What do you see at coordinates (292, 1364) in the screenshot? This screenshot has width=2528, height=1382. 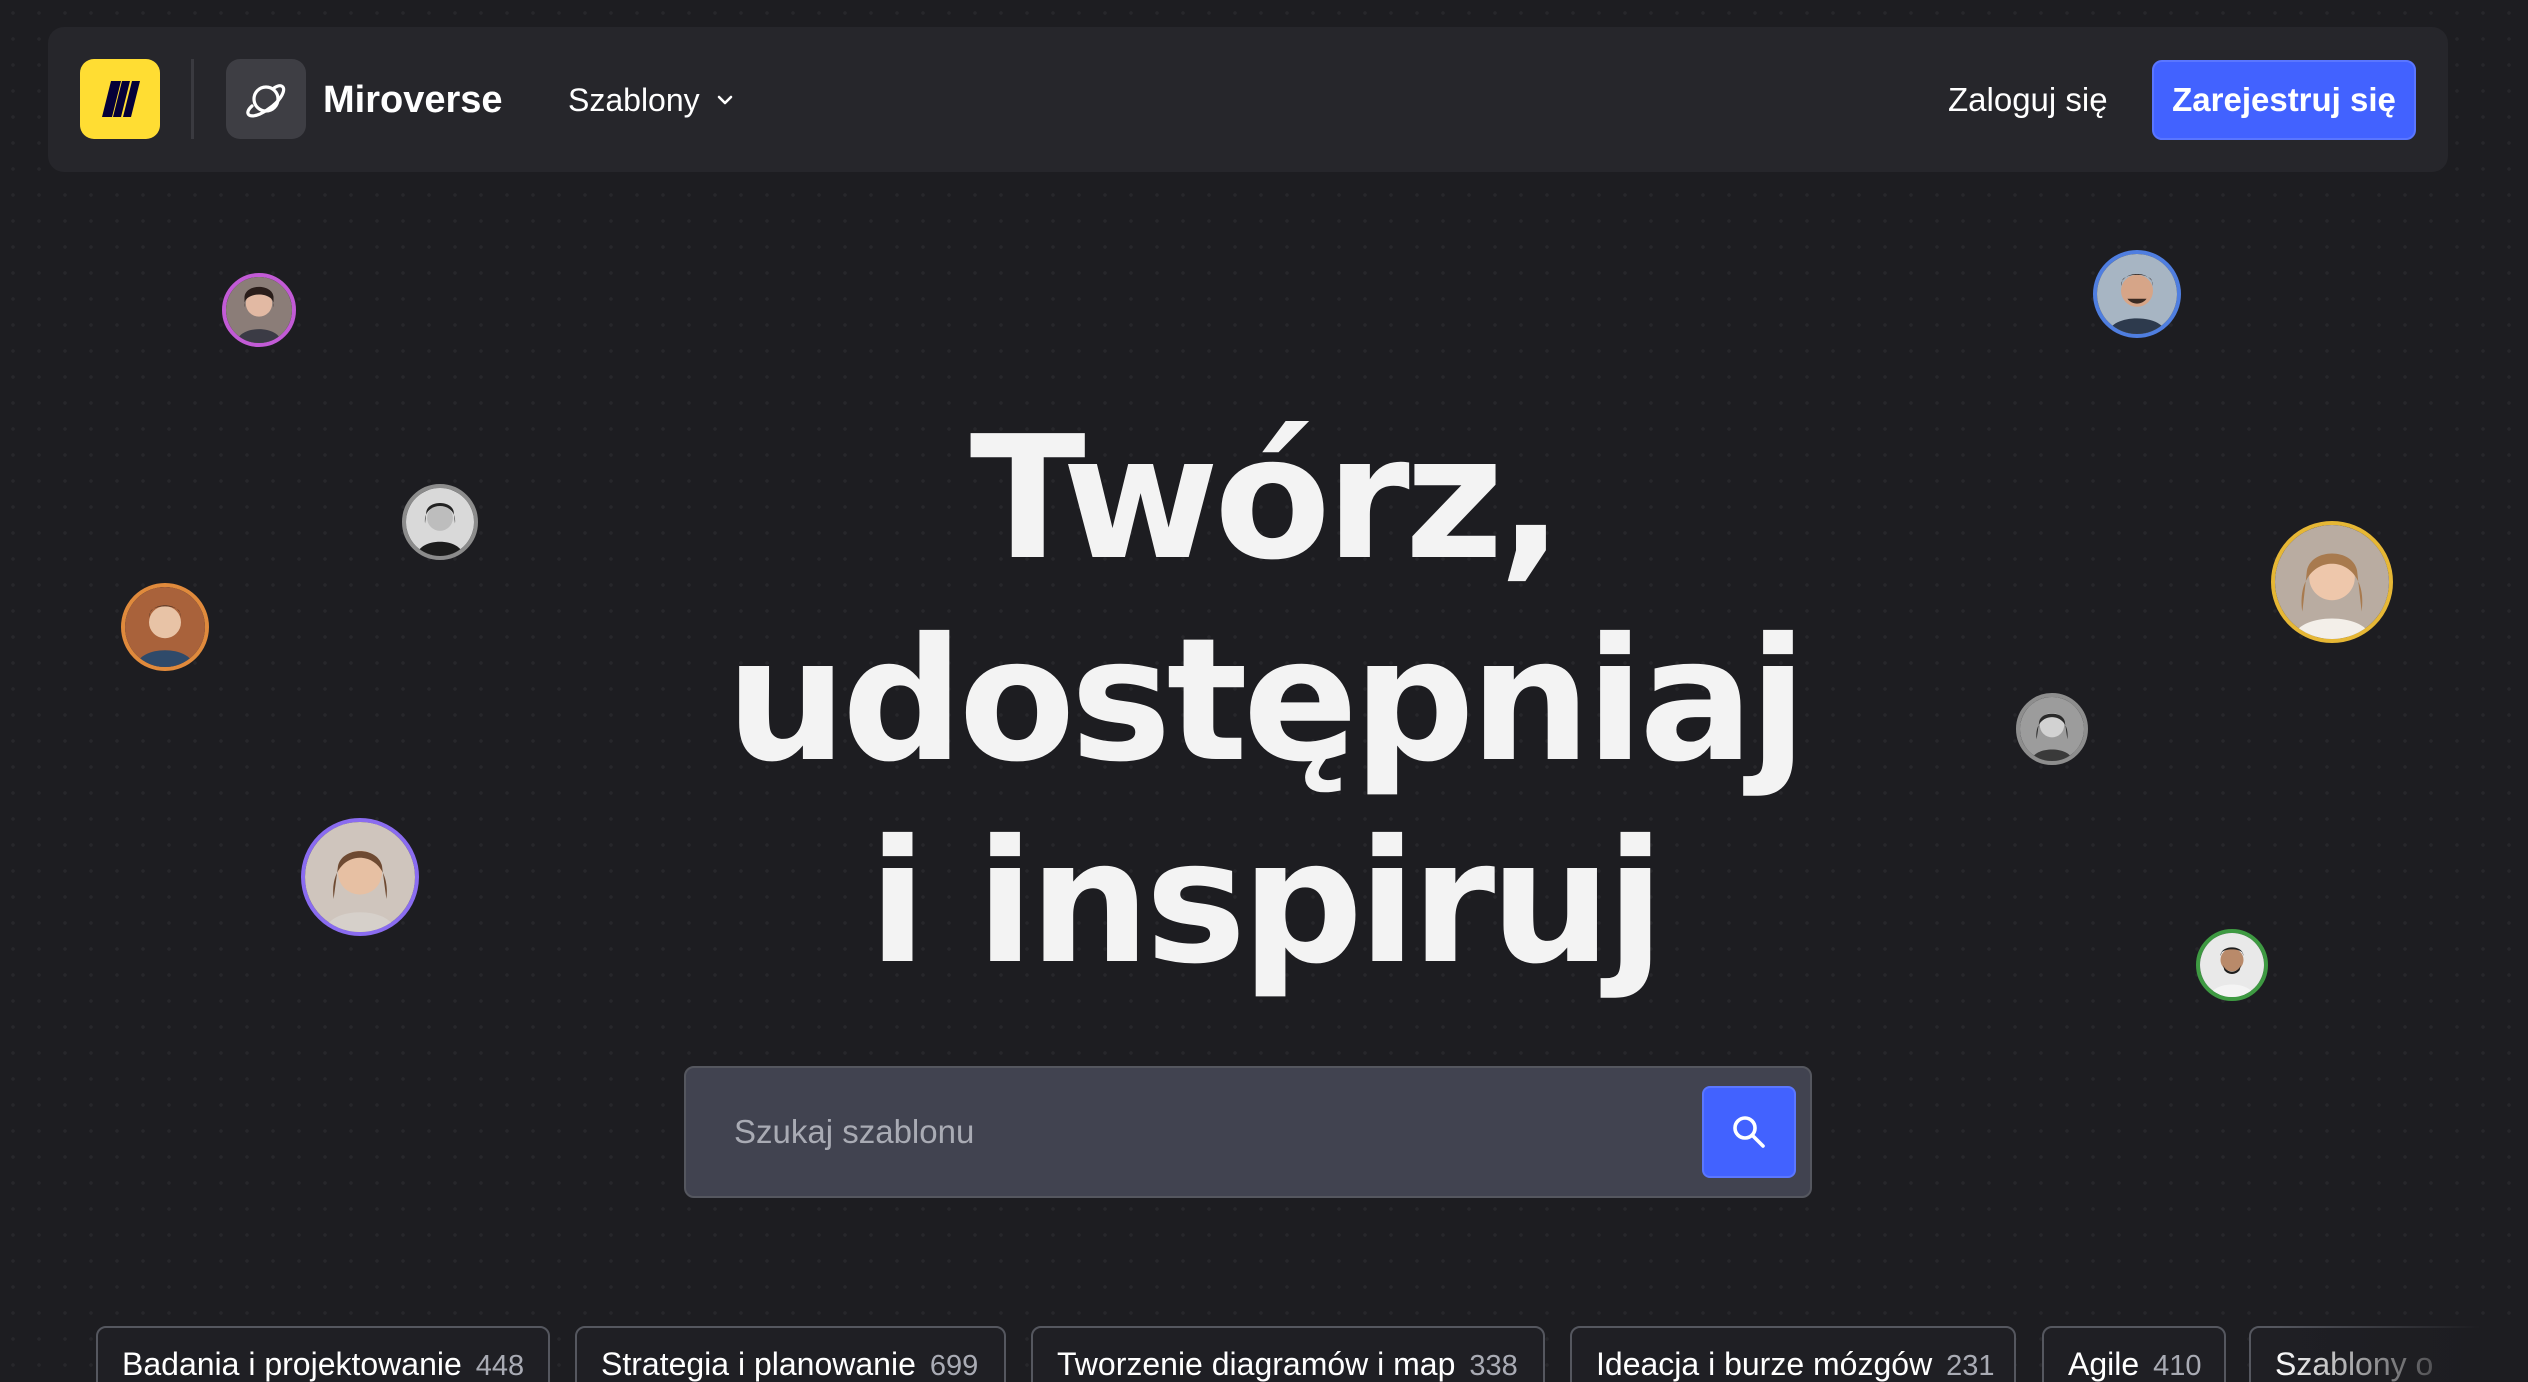 I see `category-label: Badania i projektowanie` at bounding box center [292, 1364].